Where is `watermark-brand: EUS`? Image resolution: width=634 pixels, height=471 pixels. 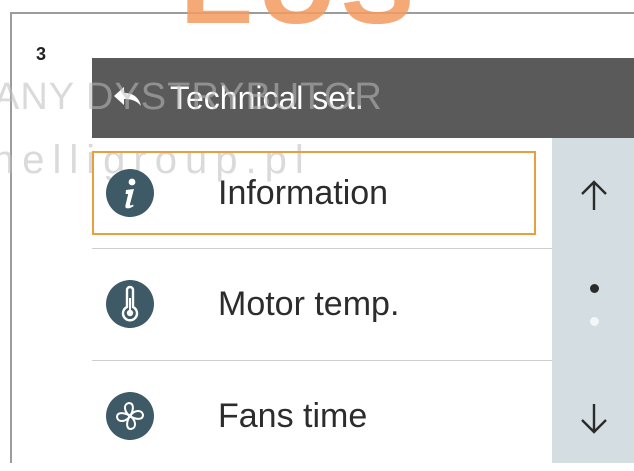
watermark-brand: EUS is located at coordinates (317, 20).